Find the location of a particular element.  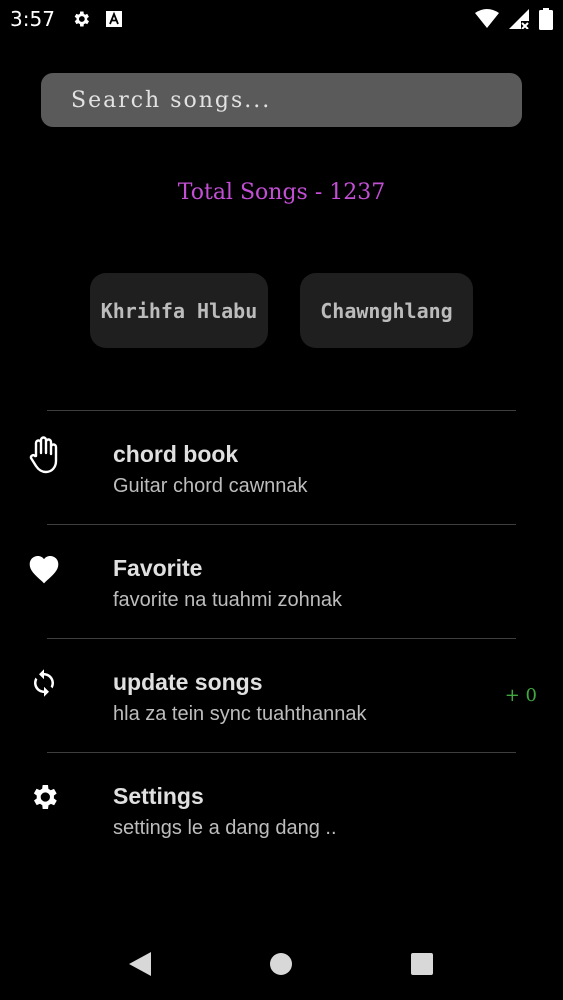

menu-item-subtitle: settings le a dang dang .. is located at coordinates (225, 828).